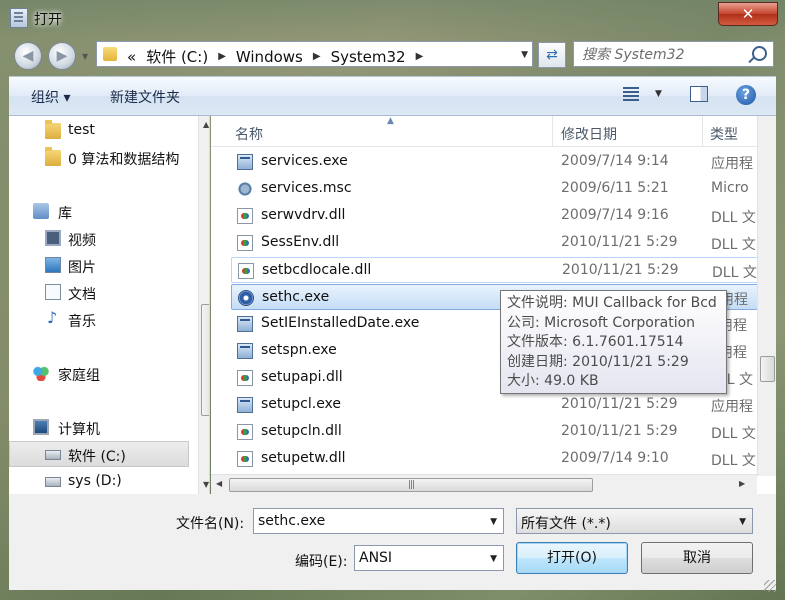 Image resolution: width=785 pixels, height=600 pixels. What do you see at coordinates (99, 157) in the screenshot?
I see `nav-item-algorithms: 0 算法和数据结构` at bounding box center [99, 157].